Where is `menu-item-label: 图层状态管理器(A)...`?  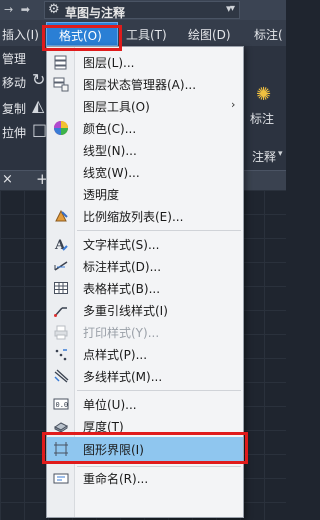 menu-item-label: 图层状态管理器(A)... is located at coordinates (140, 85).